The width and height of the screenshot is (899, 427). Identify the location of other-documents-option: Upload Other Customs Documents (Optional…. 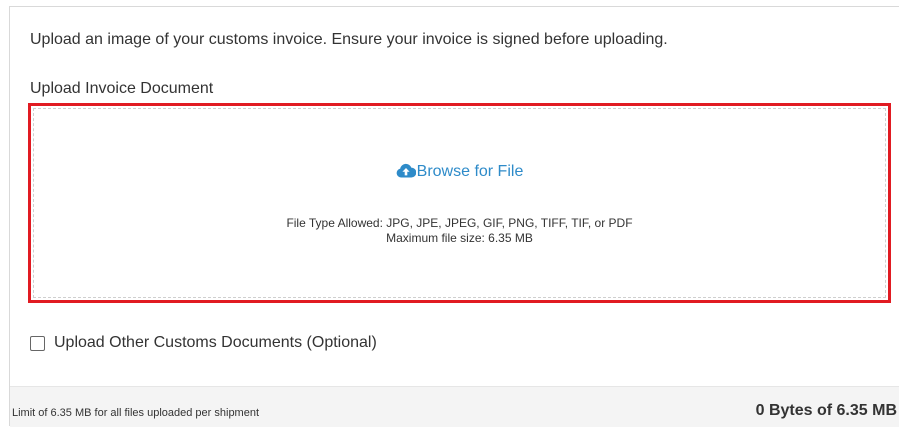
(203, 343).